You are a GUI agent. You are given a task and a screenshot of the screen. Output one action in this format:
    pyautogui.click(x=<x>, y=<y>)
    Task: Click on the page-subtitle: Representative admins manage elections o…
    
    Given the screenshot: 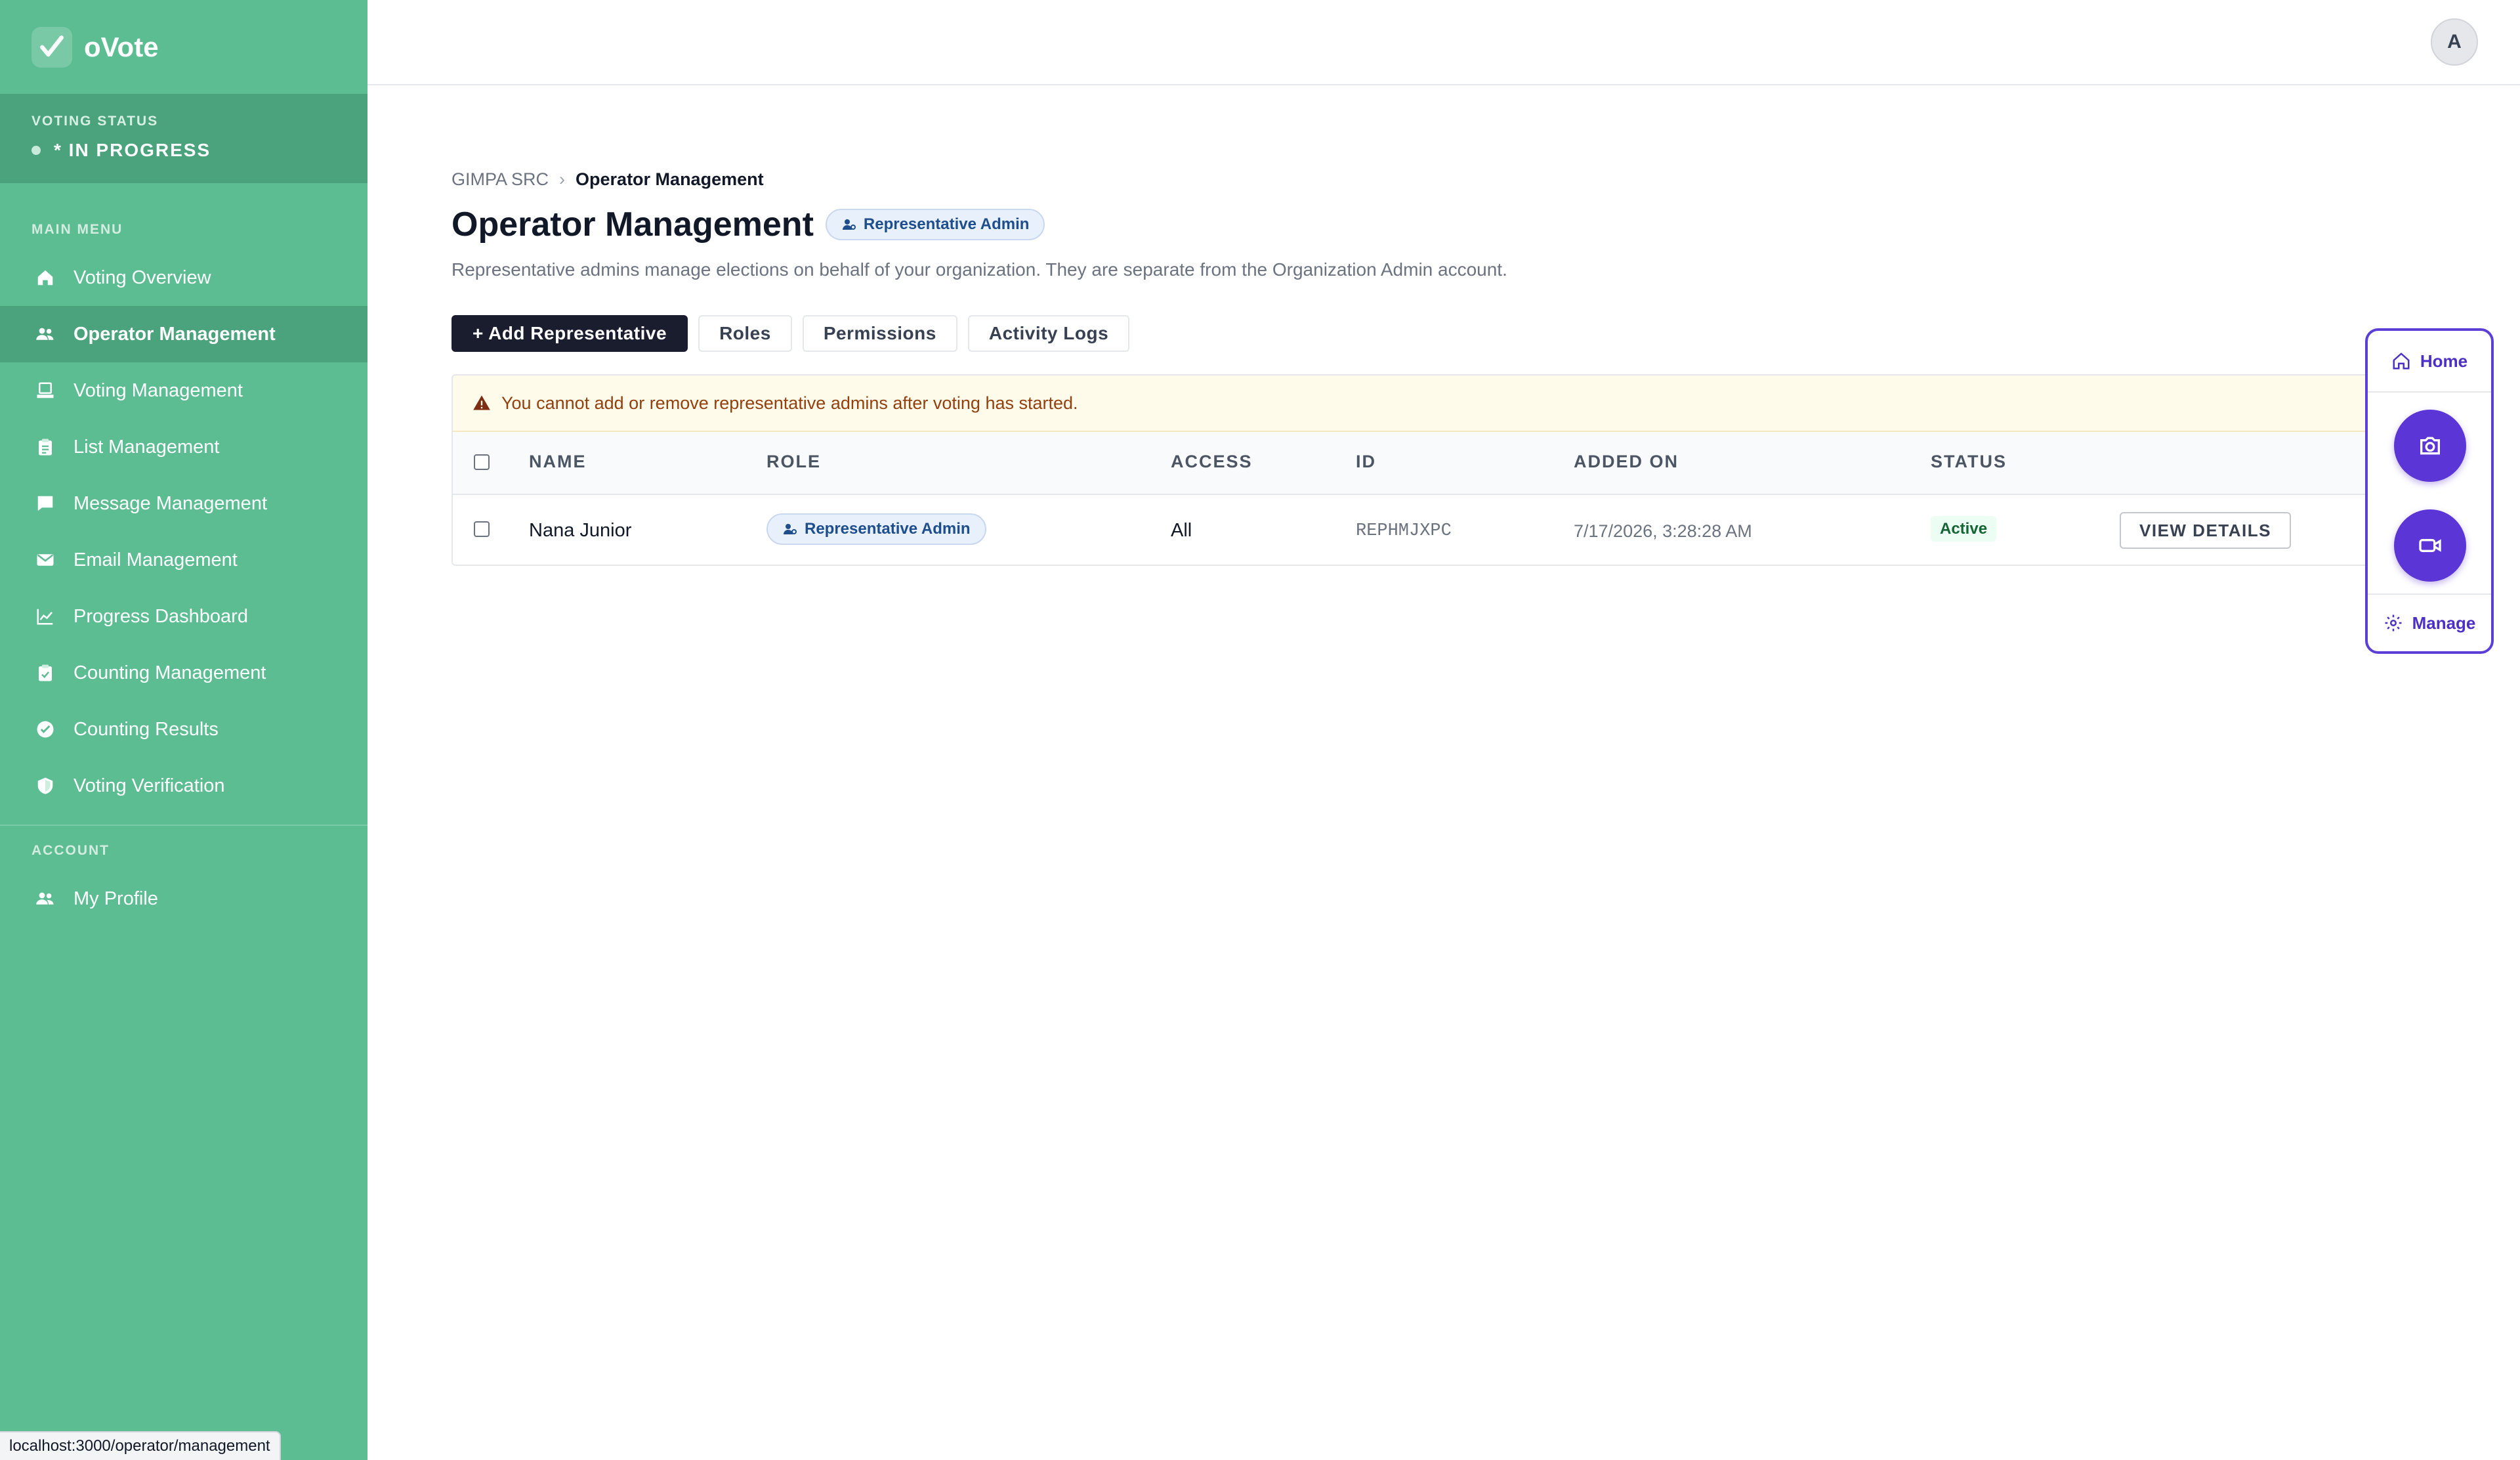 What is the action you would take?
    pyautogui.click(x=979, y=269)
    